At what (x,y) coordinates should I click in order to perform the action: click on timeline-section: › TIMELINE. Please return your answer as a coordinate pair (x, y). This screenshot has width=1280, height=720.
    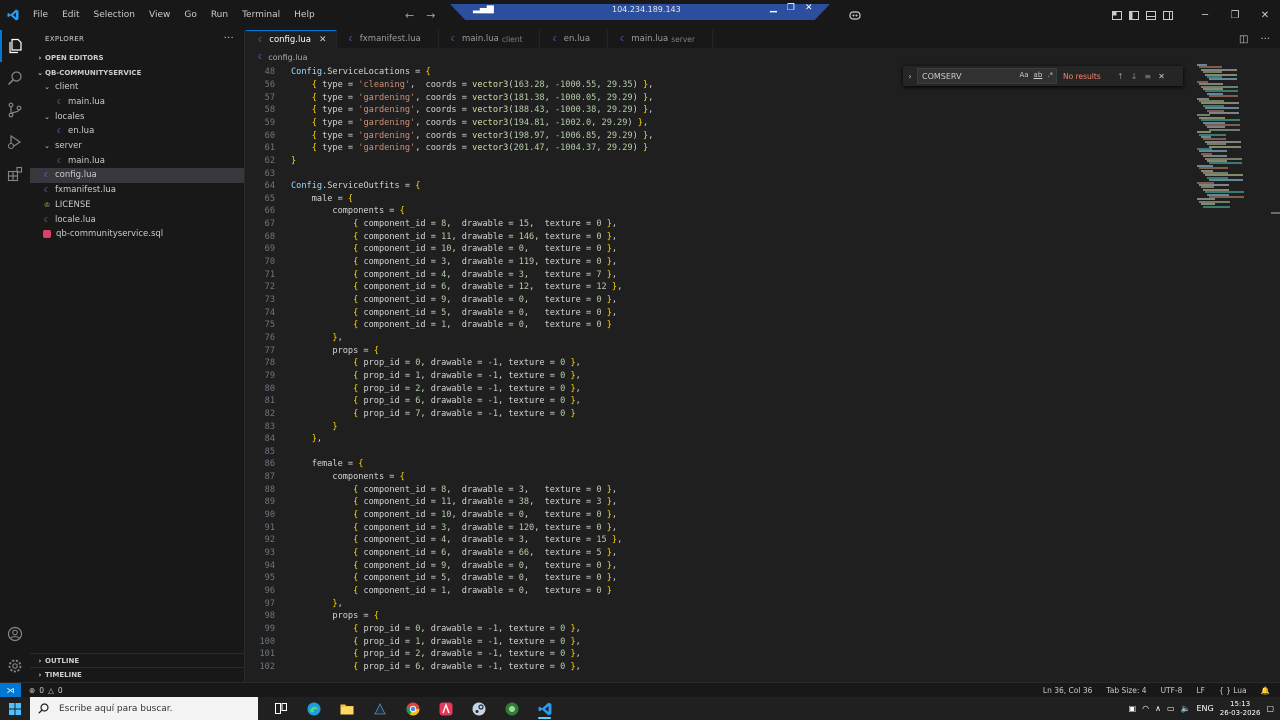
    Looking at the image, I should click on (137, 674).